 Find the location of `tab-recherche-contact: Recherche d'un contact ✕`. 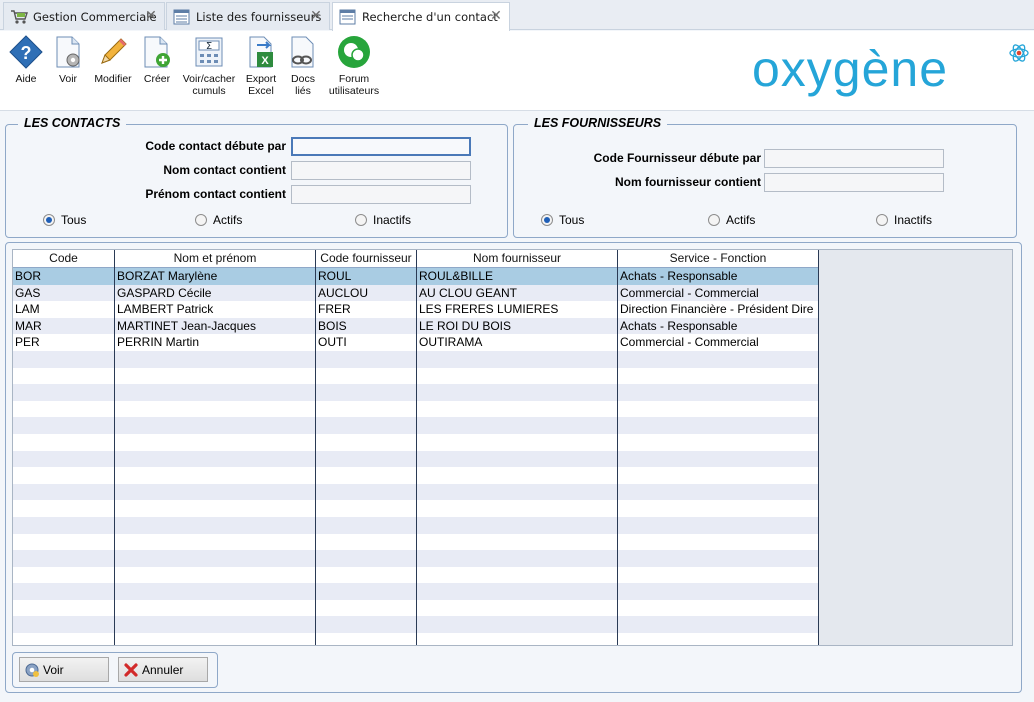

tab-recherche-contact: Recherche d'un contact ✕ is located at coordinates (421, 16).